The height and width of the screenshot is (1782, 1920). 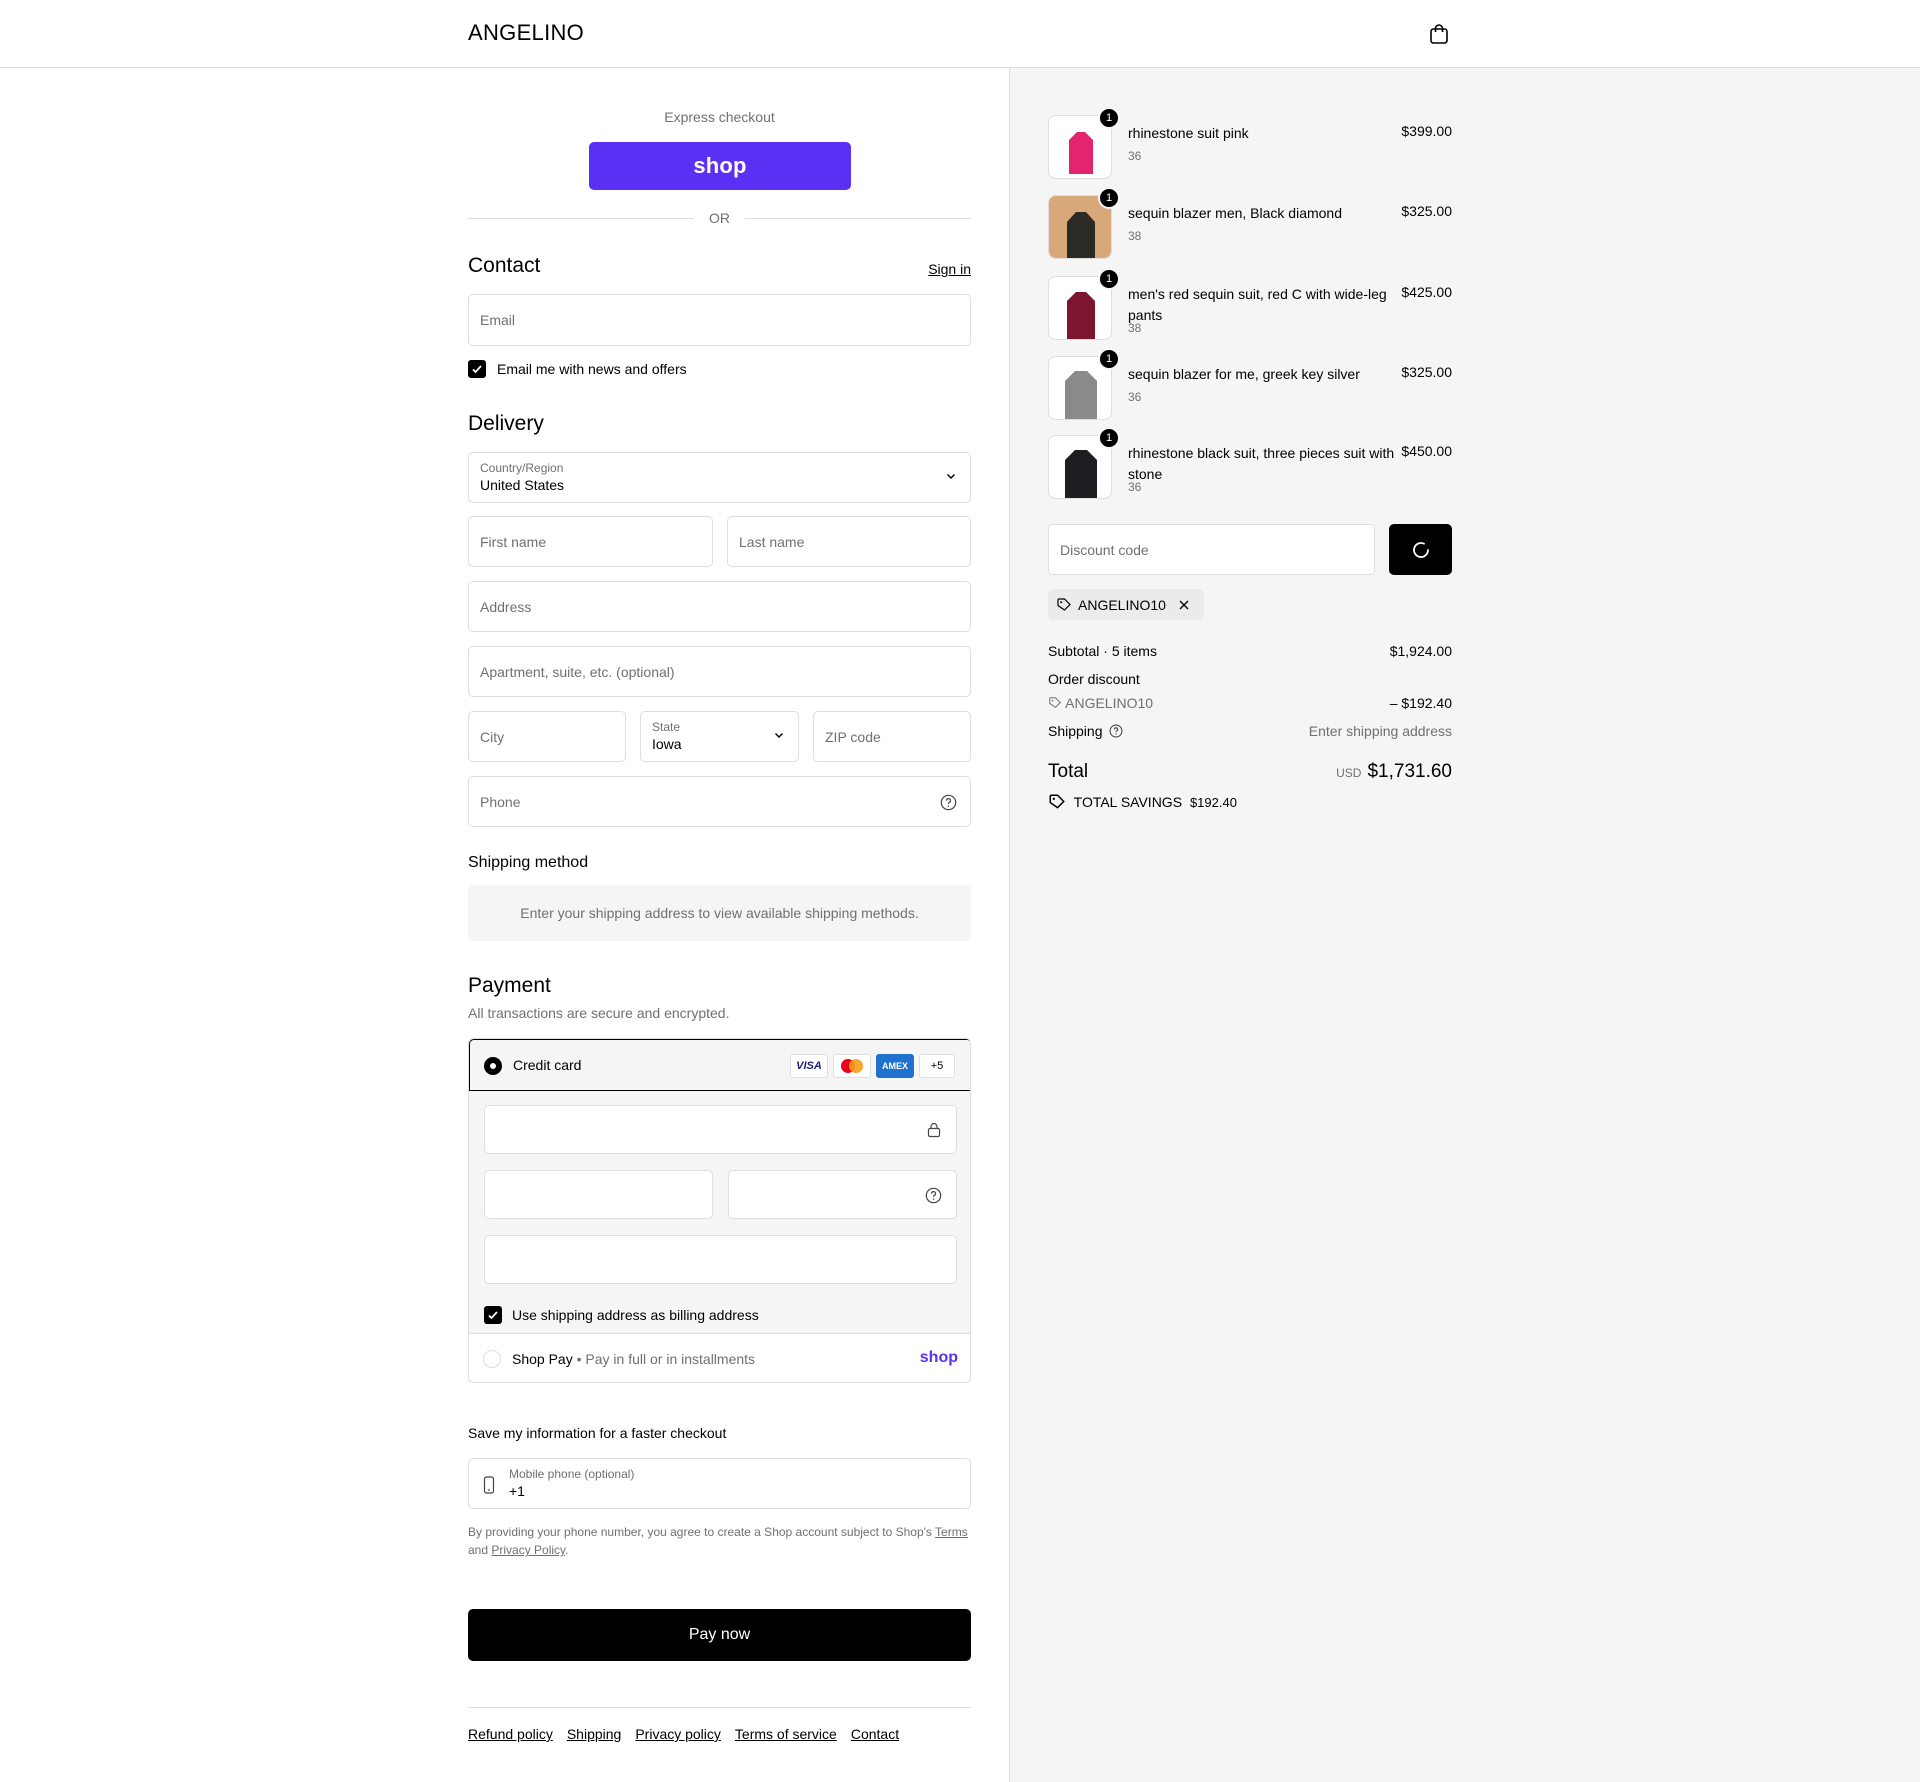 I want to click on credit-card-radio, so click(x=493, y=1066).